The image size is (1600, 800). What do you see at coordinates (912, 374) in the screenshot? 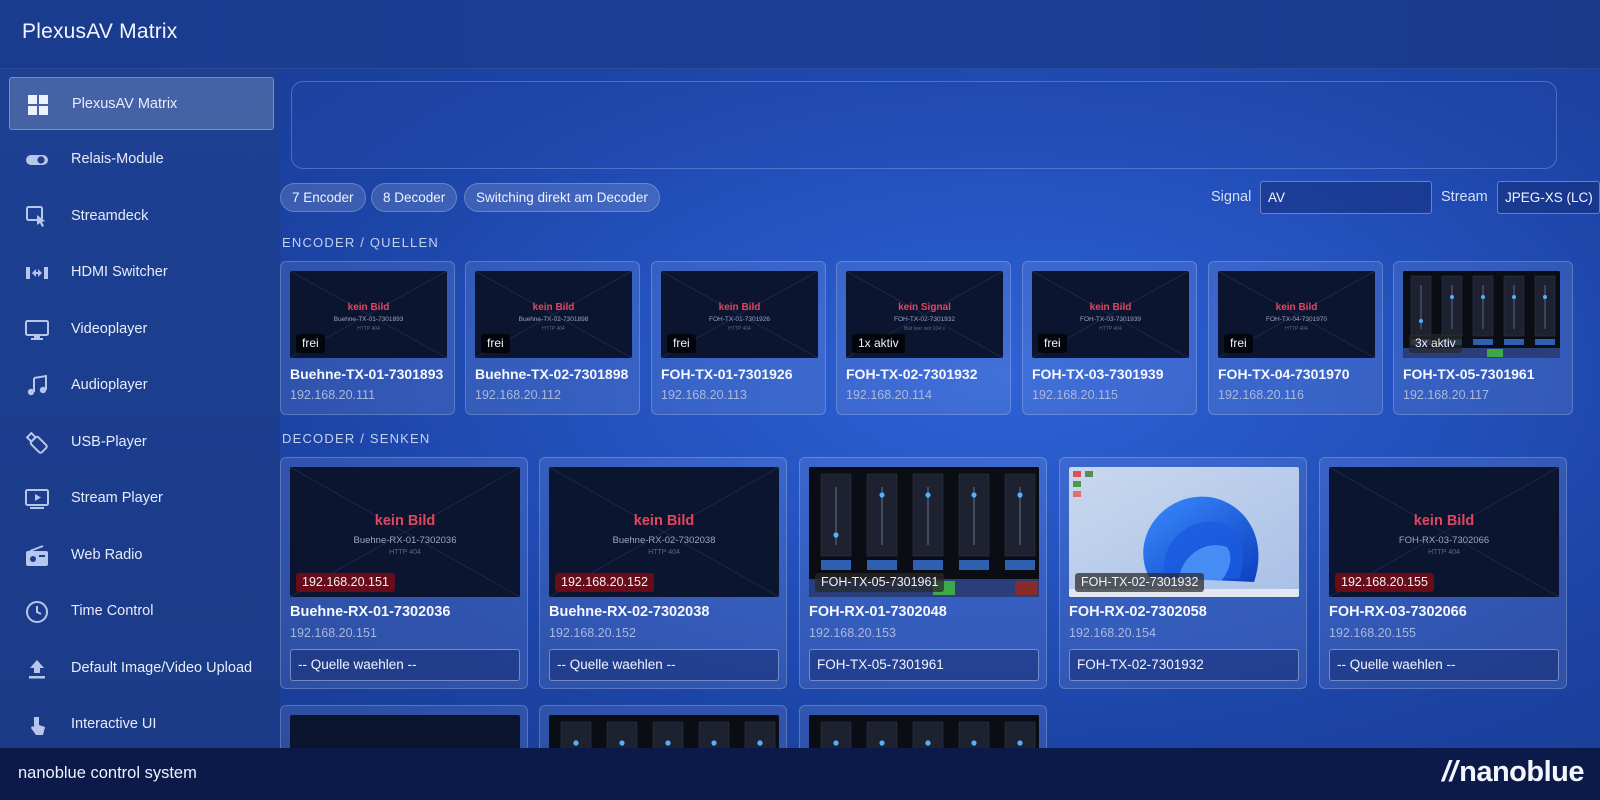
I see `encoder-name: FOH-TX-02-7301932` at bounding box center [912, 374].